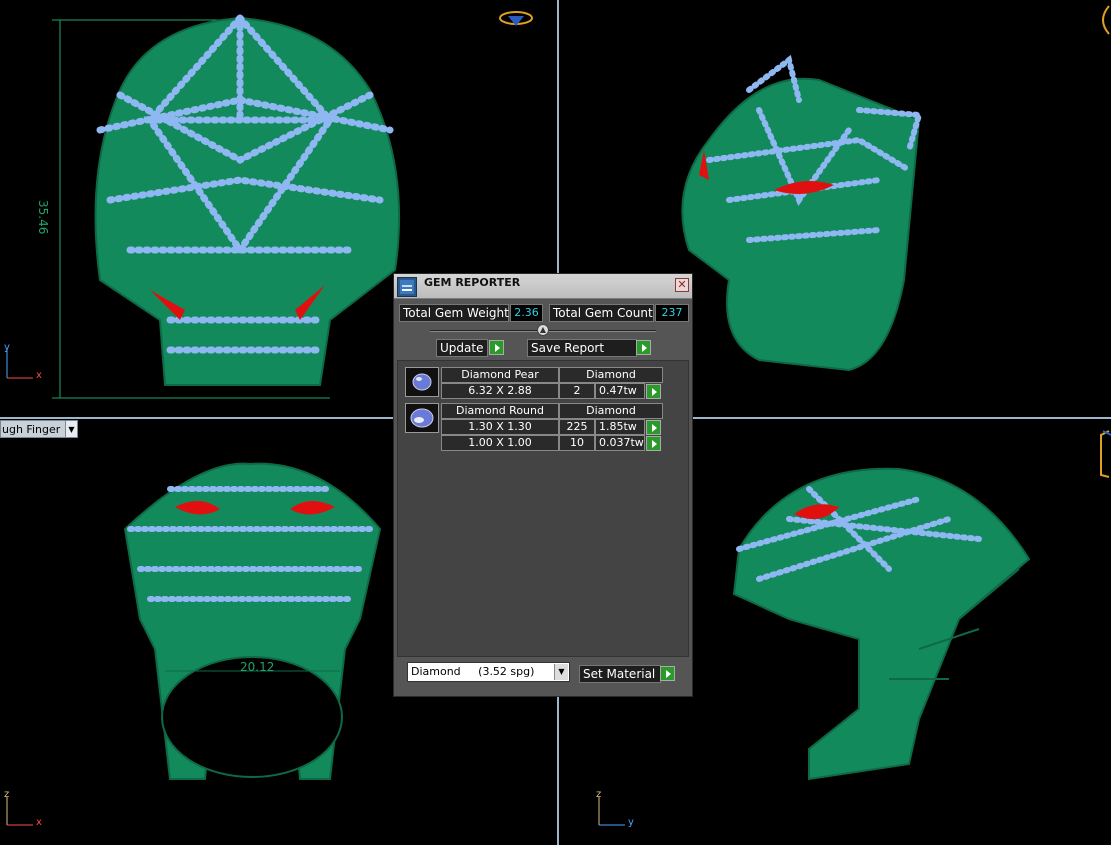 This screenshot has height=845, width=1111. Describe the element at coordinates (582, 348) in the screenshot. I see `save-report-button: Save Report` at that location.